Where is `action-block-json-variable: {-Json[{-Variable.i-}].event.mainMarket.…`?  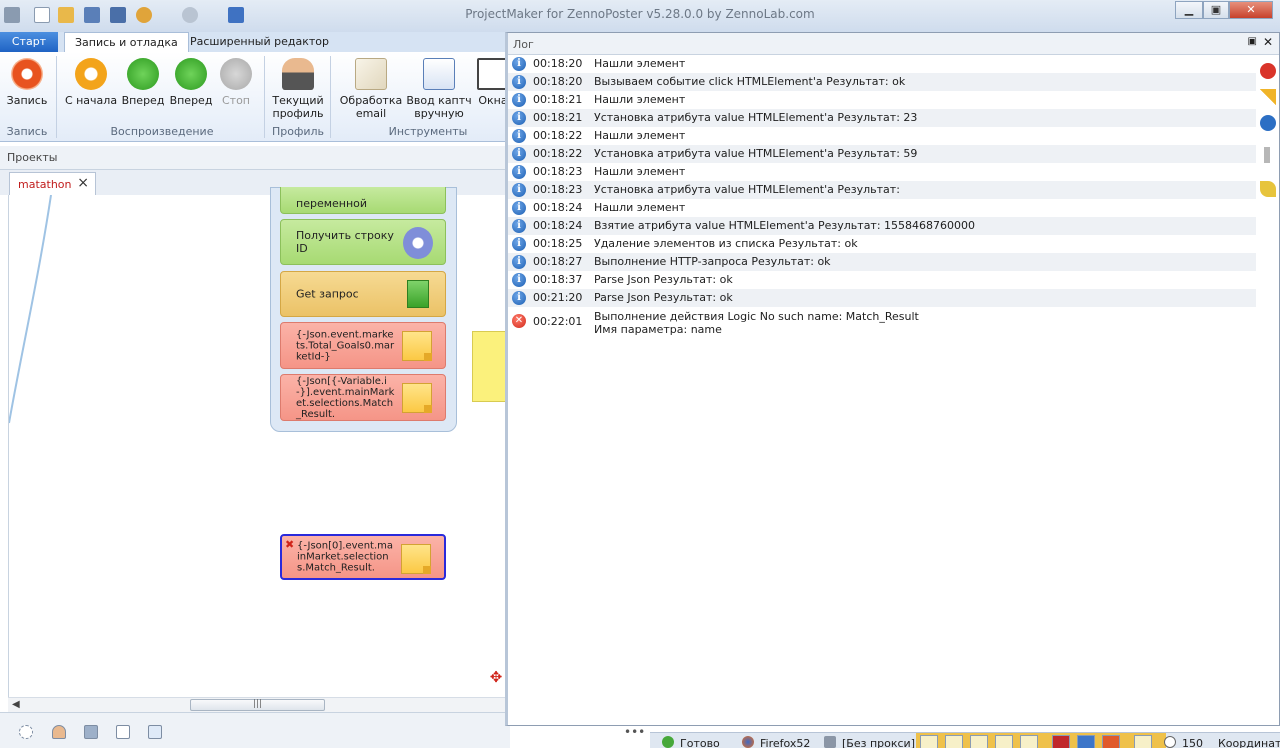 action-block-json-variable: {-Json[{-Variable.i-}].event.mainMarket.… is located at coordinates (363, 397).